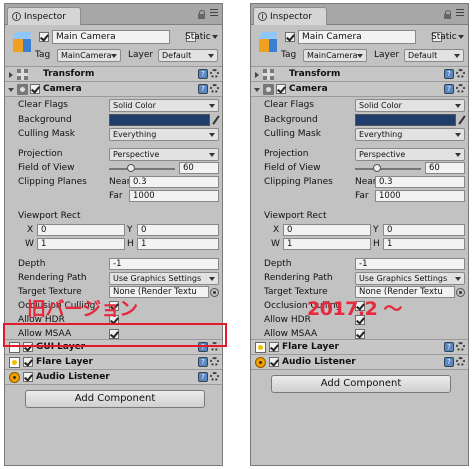 This screenshot has width=474, height=469. What do you see at coordinates (292, 168) in the screenshot?
I see `field-of-view-label: Field of View` at bounding box center [292, 168].